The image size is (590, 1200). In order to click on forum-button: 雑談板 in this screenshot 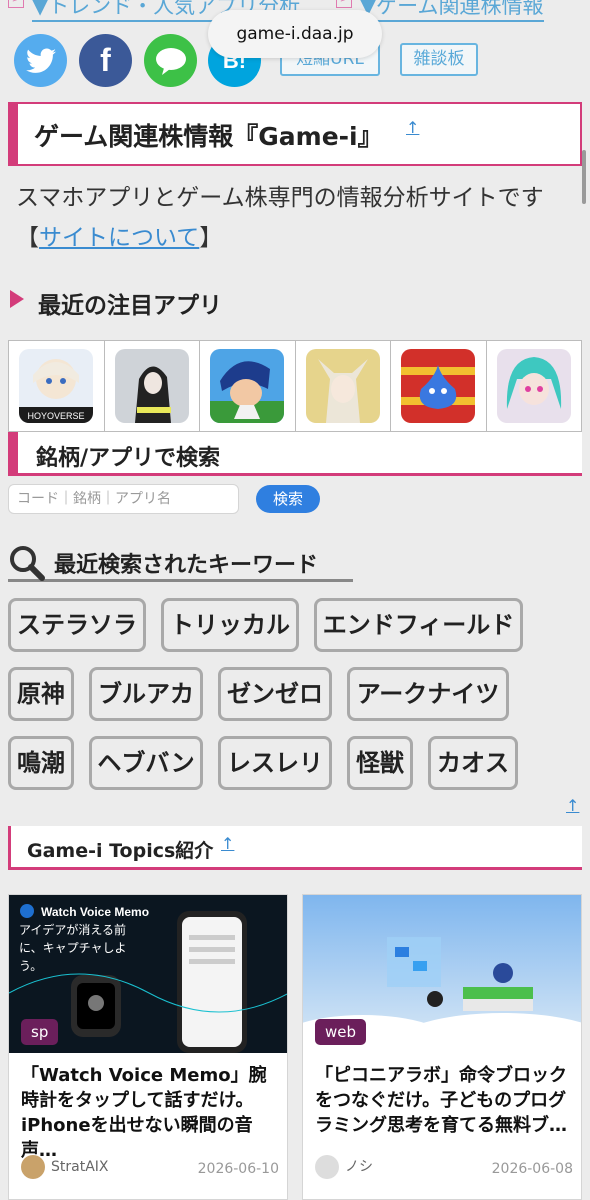, I will do `click(439, 59)`.